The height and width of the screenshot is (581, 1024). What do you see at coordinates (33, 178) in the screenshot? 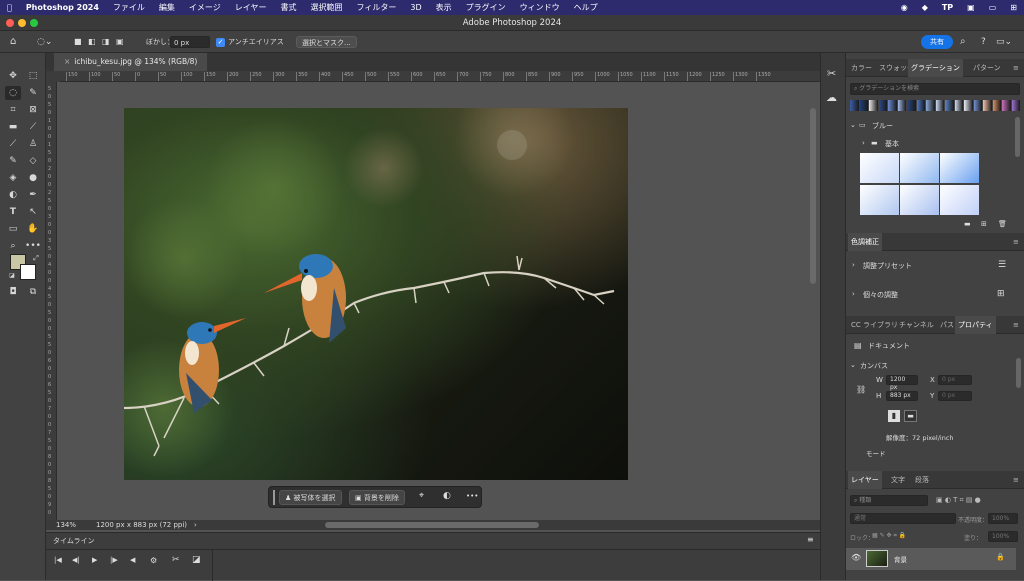
I see `blur-tool-icon: ●` at bounding box center [33, 178].